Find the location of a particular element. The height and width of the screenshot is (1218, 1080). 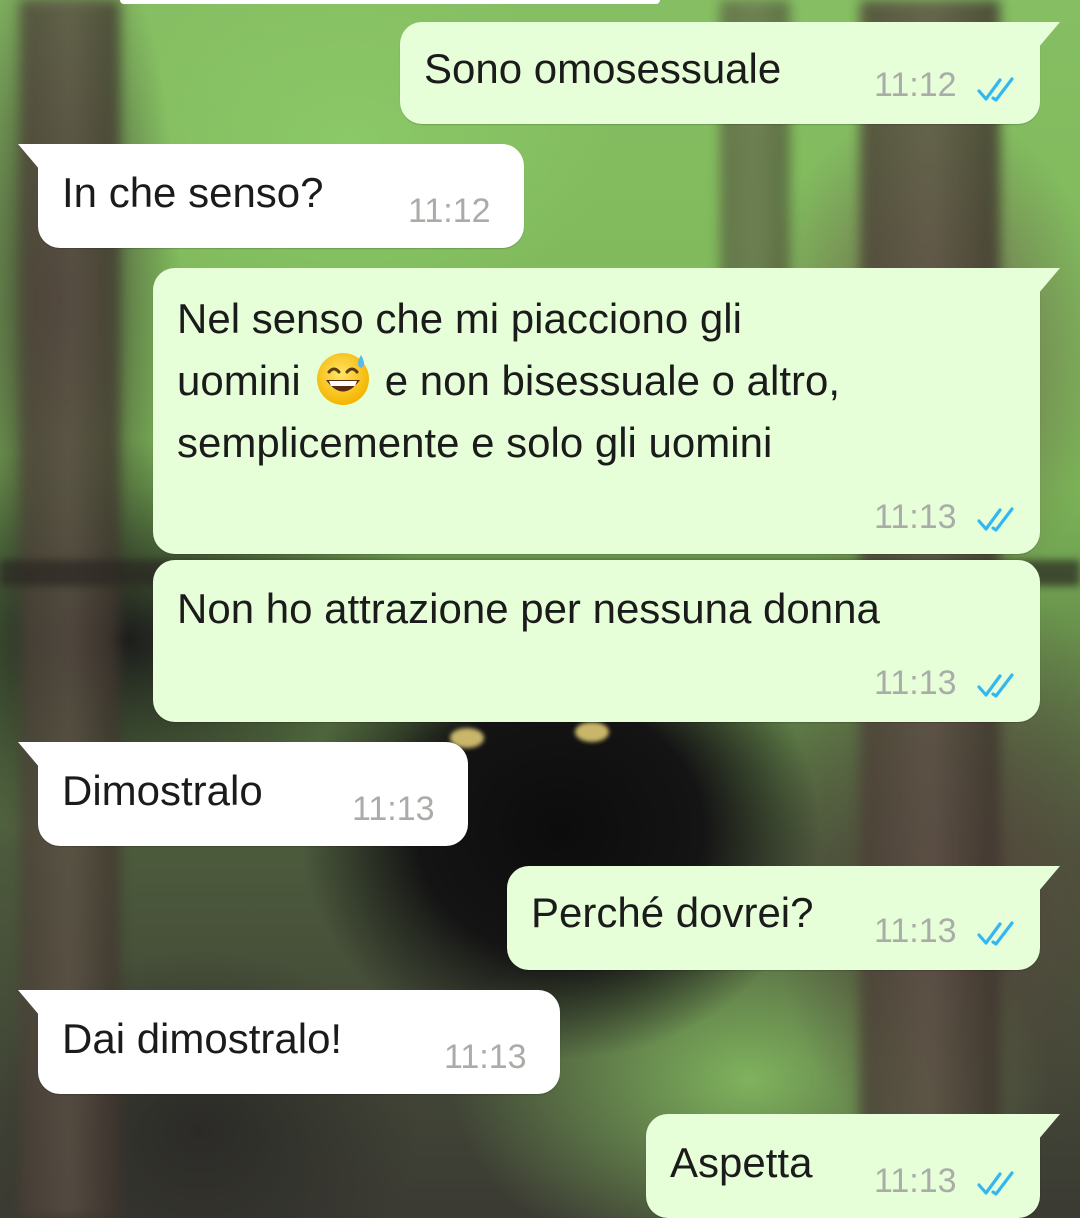

message-text: In che senso? is located at coordinates (193, 192).